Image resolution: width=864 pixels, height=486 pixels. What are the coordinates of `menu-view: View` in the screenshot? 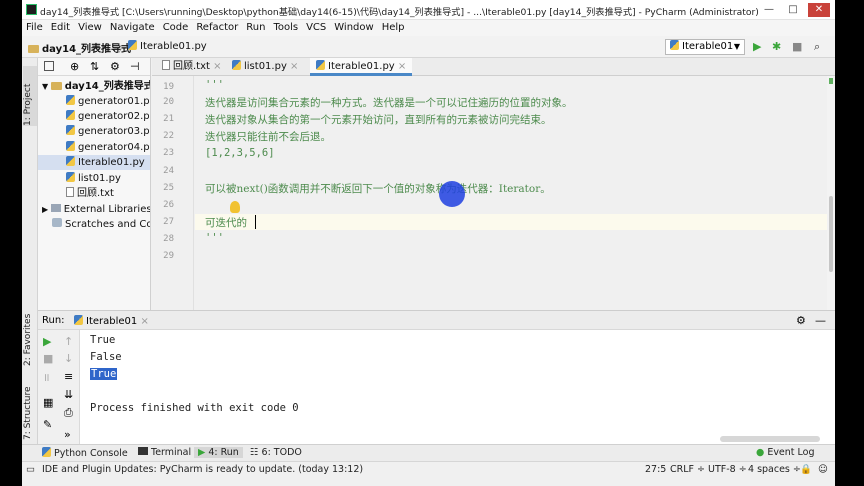 It's located at (90, 28).